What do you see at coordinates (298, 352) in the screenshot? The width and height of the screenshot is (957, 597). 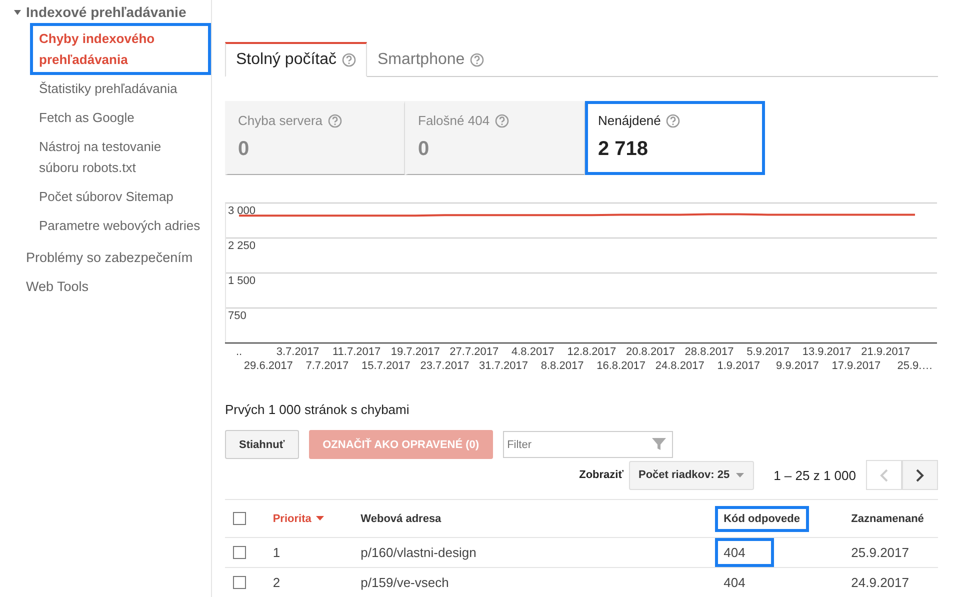 I see `x-axis-label: 3.7.2017` at bounding box center [298, 352].